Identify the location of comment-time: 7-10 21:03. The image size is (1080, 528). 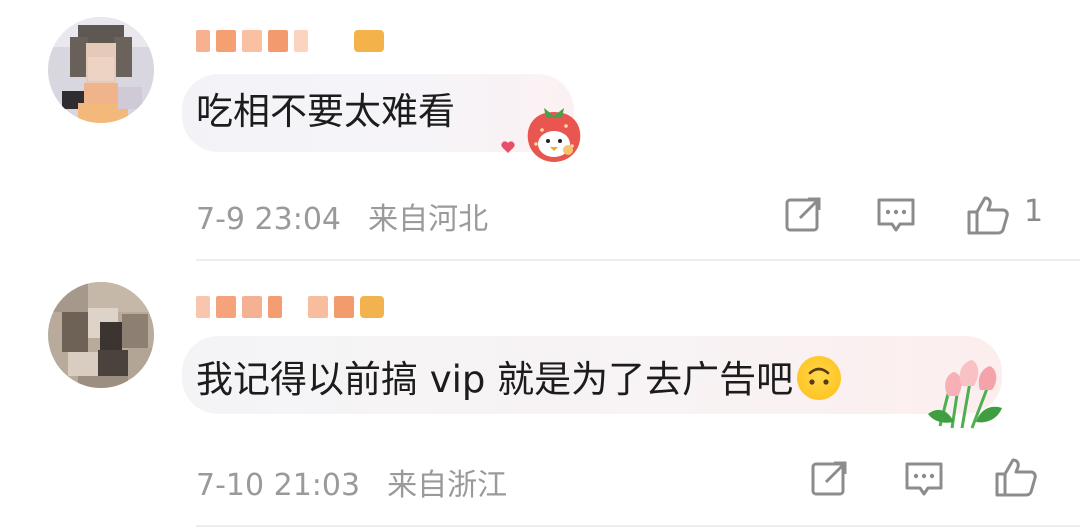
(278, 485).